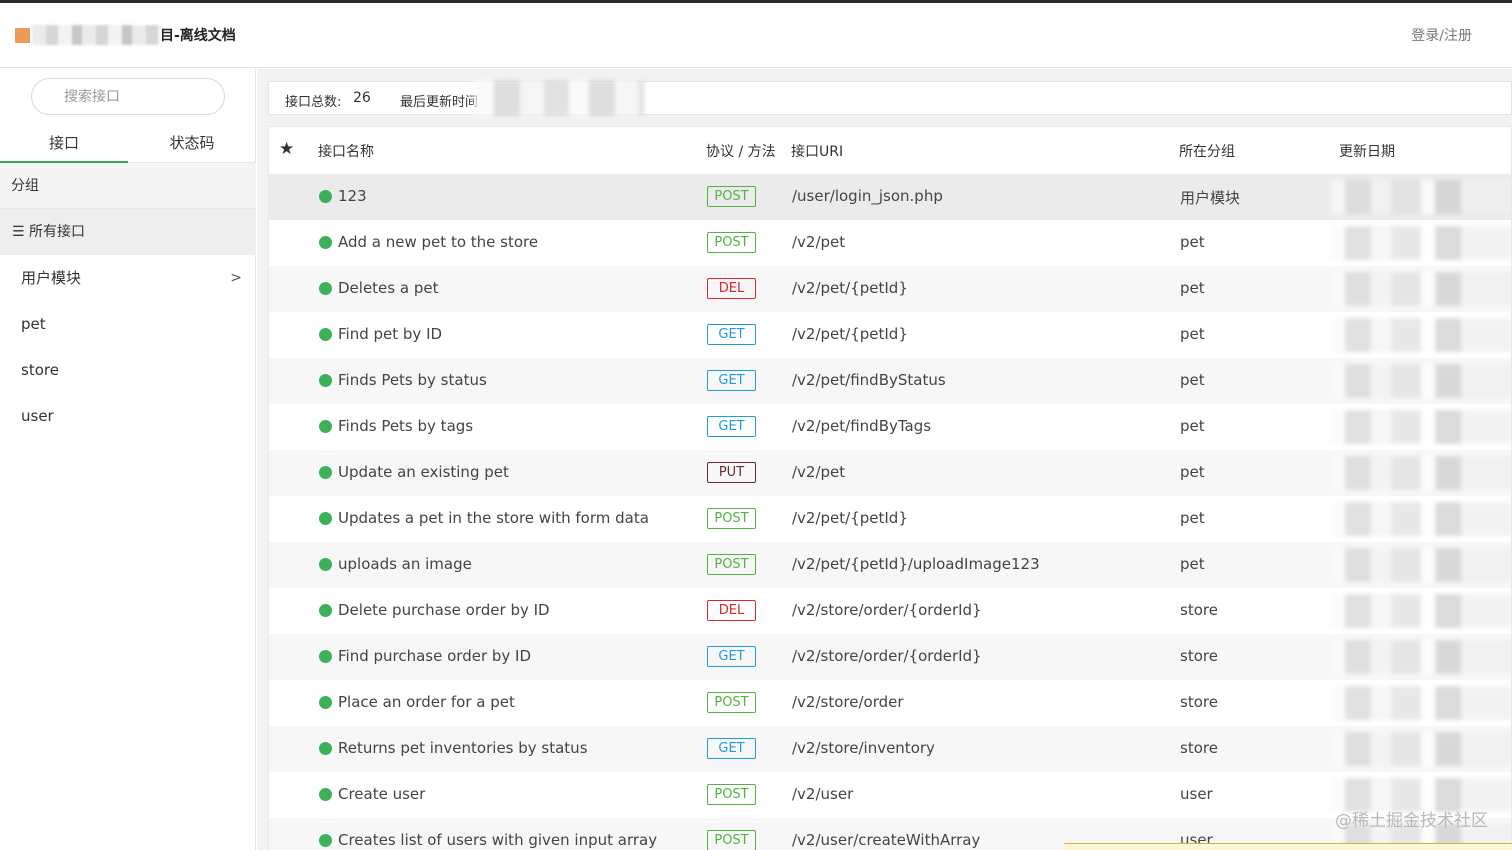 The height and width of the screenshot is (850, 1512). What do you see at coordinates (463, 748) in the screenshot?
I see `api-name: Returns pet inventories by status` at bounding box center [463, 748].